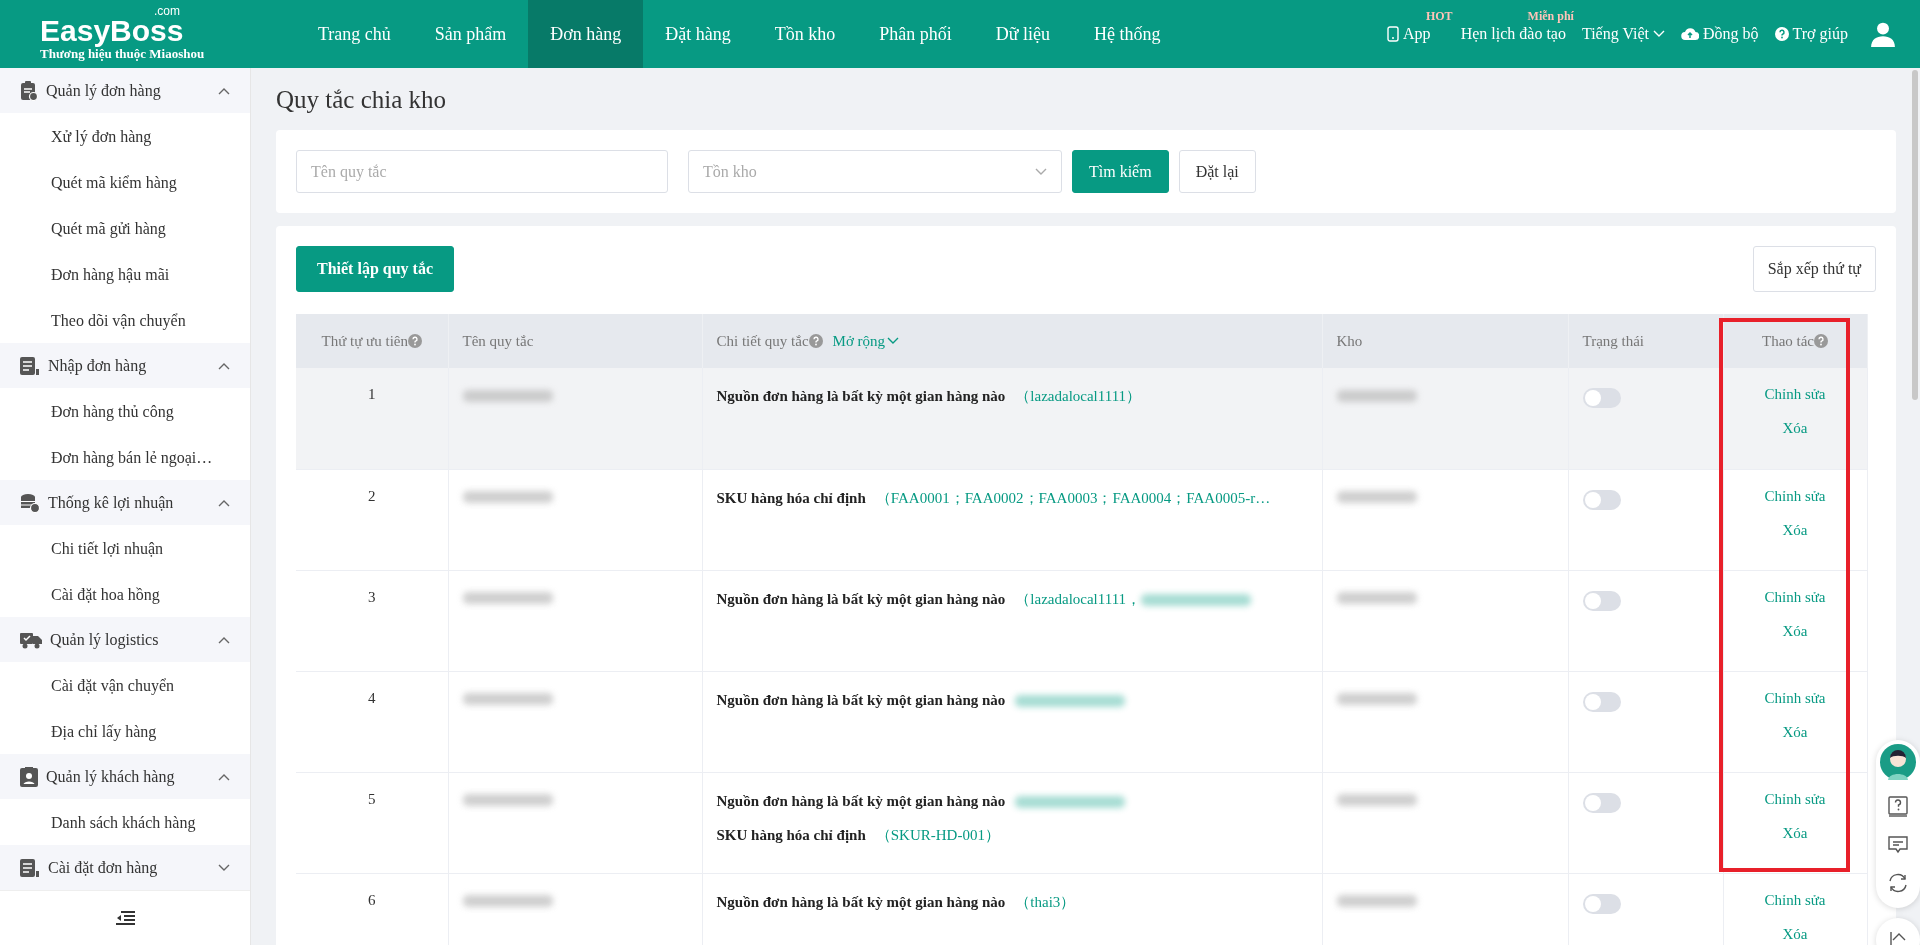 The height and width of the screenshot is (945, 1920). What do you see at coordinates (1788, 341) in the screenshot?
I see `column-header: Thao tác` at bounding box center [1788, 341].